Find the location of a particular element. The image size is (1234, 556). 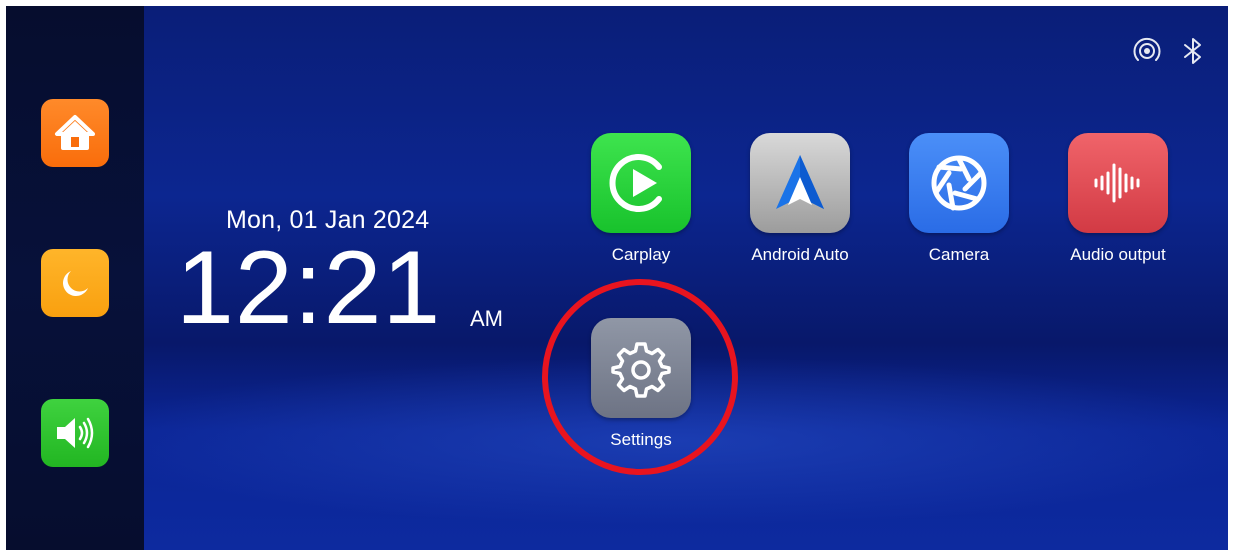

settings-tile is located at coordinates (641, 368).